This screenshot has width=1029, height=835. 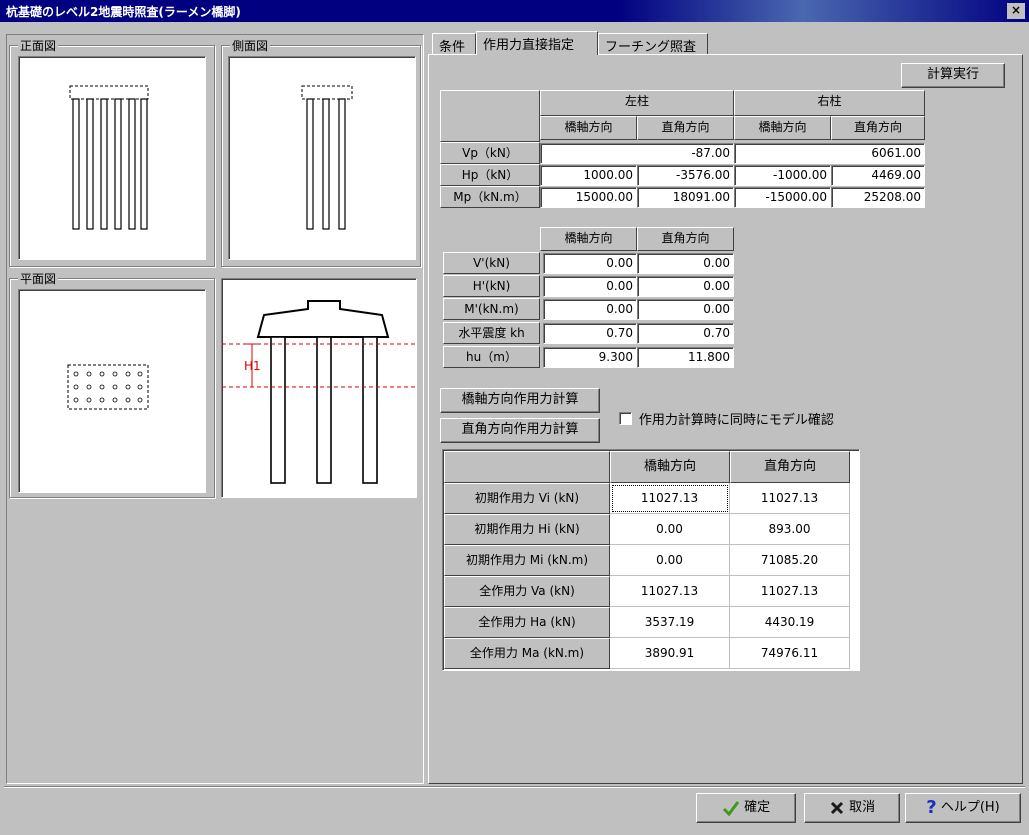 What do you see at coordinates (790, 653) in the screenshot?
I see `result-cell: 74976.11` at bounding box center [790, 653].